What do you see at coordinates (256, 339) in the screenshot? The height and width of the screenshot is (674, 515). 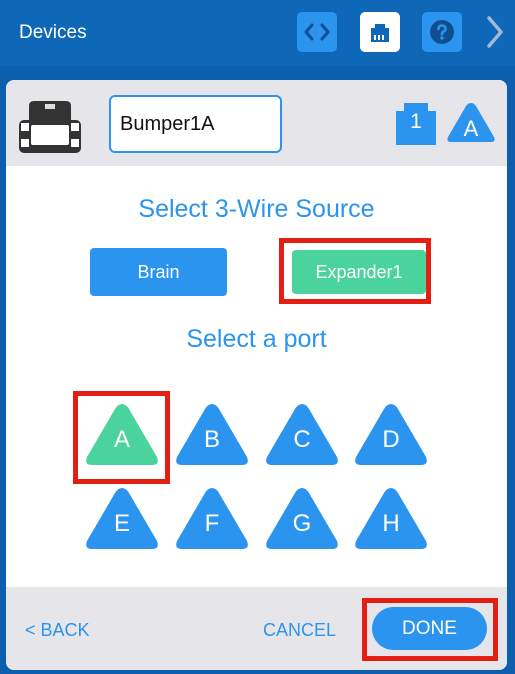 I see `port-section-title: Select a port` at bounding box center [256, 339].